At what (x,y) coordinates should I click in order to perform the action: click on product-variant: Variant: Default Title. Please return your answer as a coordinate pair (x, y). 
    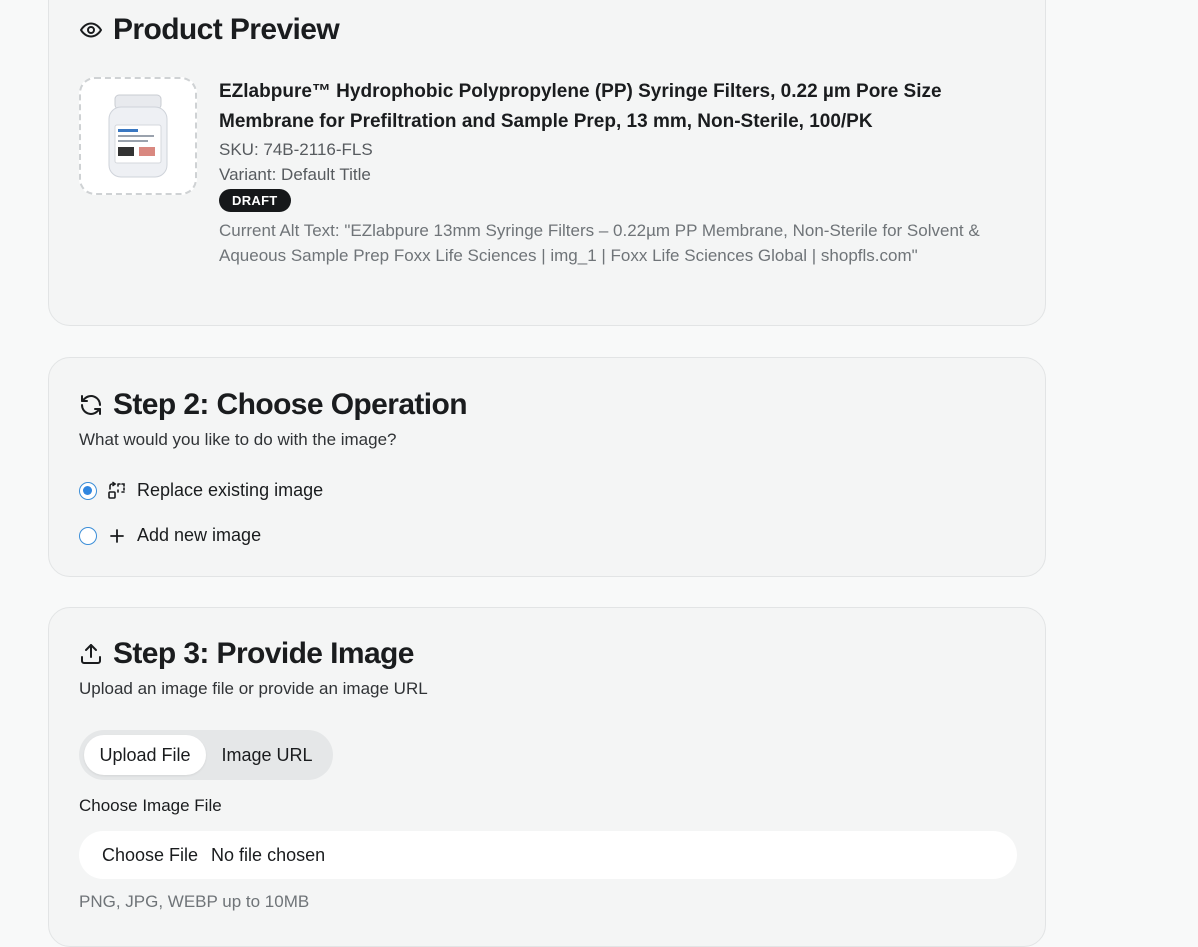
    Looking at the image, I should click on (295, 174).